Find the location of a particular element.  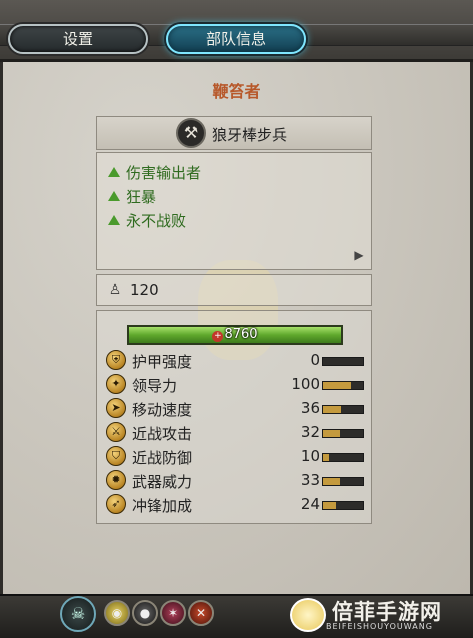

stat-value: 10 is located at coordinates (310, 456).